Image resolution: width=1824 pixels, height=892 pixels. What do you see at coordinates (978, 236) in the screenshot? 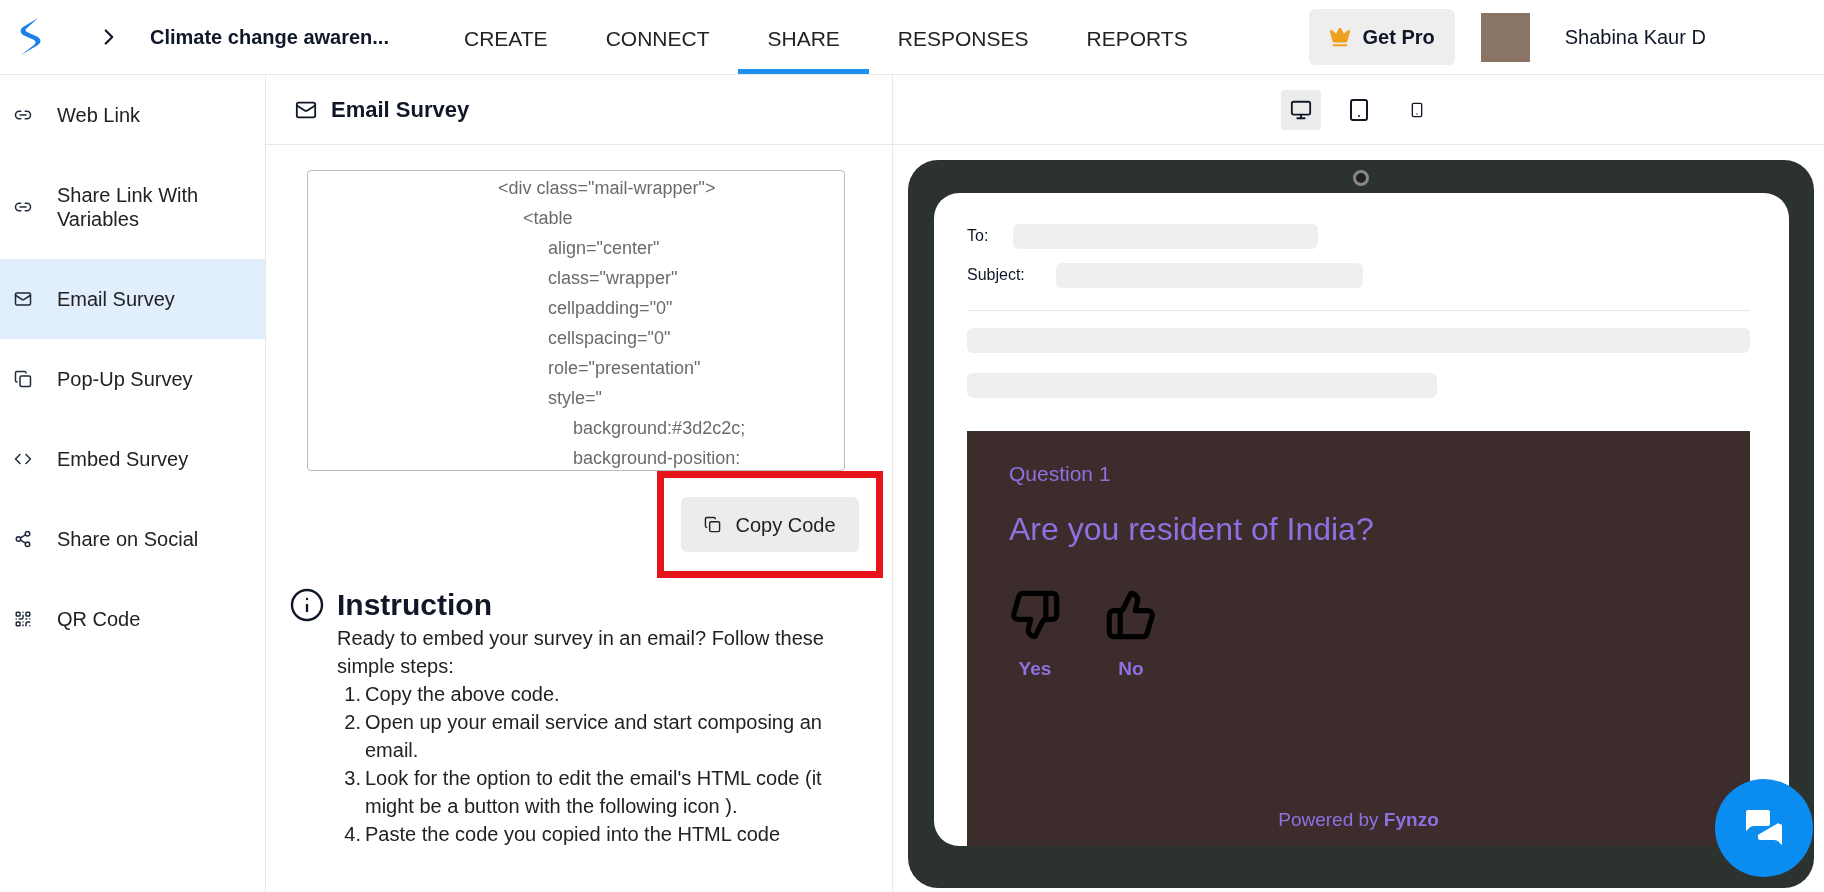
I see `to-label: To:` at bounding box center [978, 236].